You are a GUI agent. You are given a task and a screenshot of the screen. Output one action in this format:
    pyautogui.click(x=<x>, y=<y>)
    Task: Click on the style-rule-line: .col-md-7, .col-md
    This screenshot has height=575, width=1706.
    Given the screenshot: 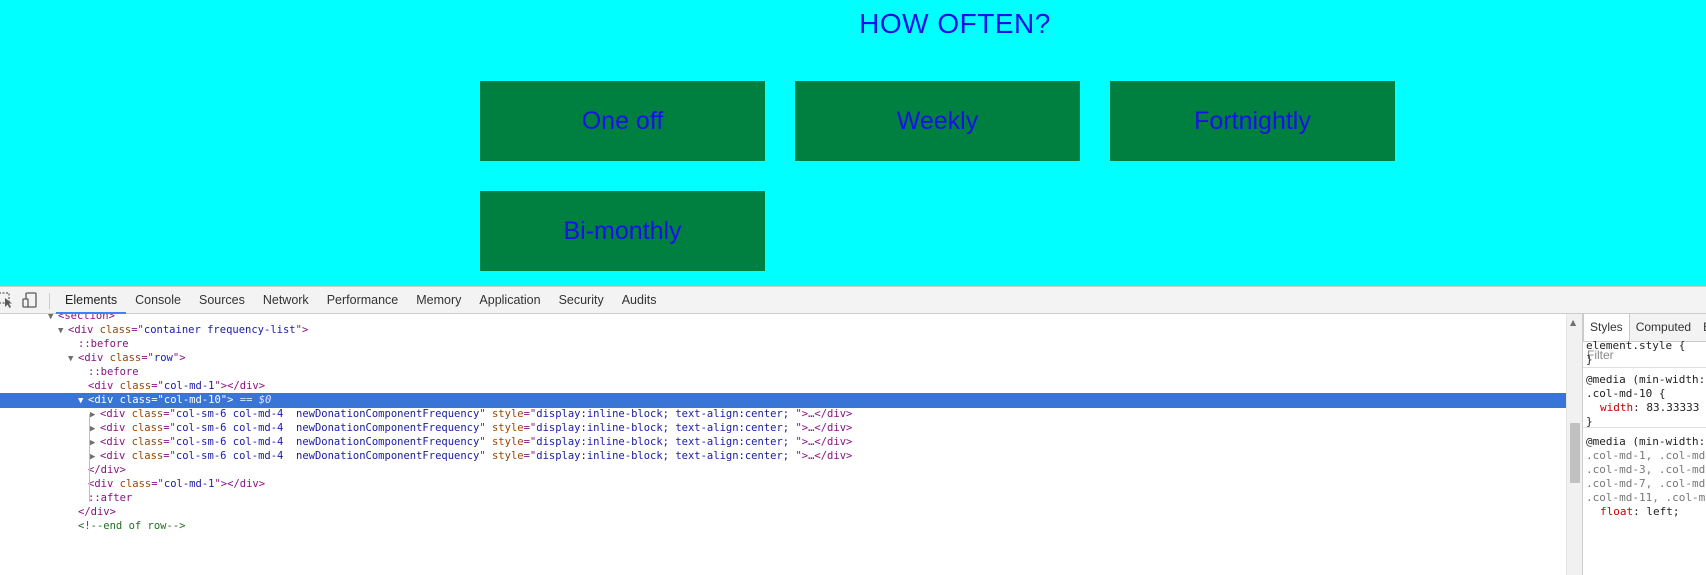 What is the action you would take?
    pyautogui.click(x=1645, y=483)
    